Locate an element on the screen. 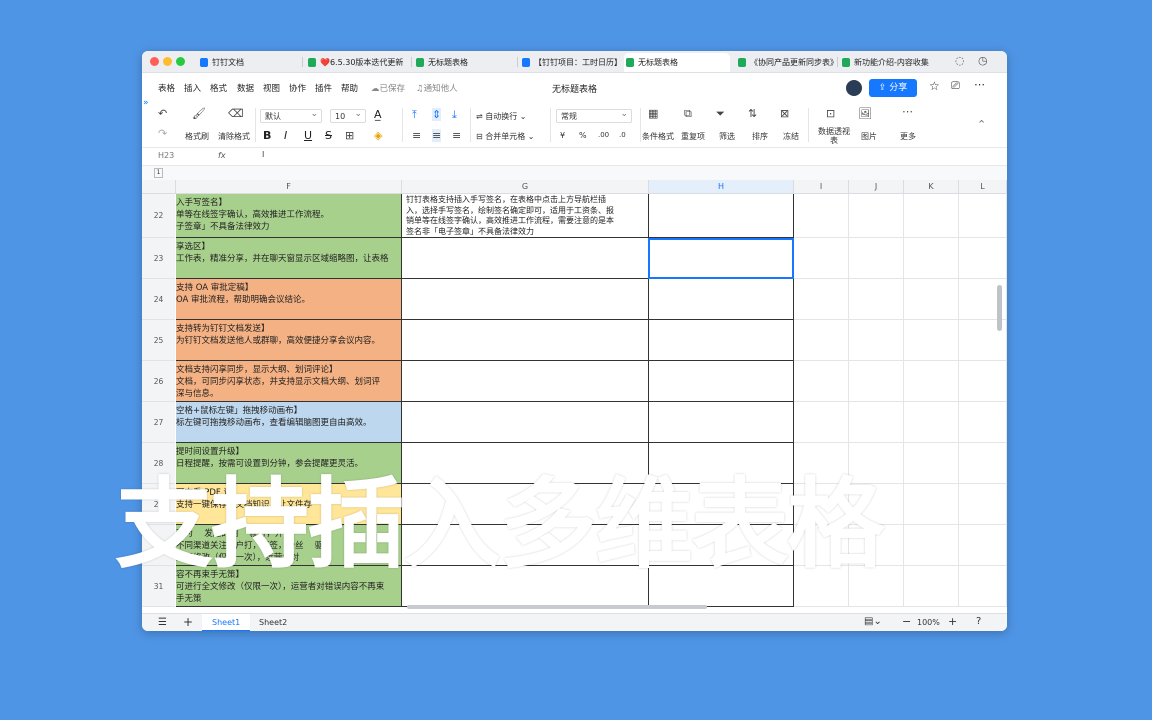 The width and height of the screenshot is (1152, 720). cell-i24 is located at coordinates (821, 299).